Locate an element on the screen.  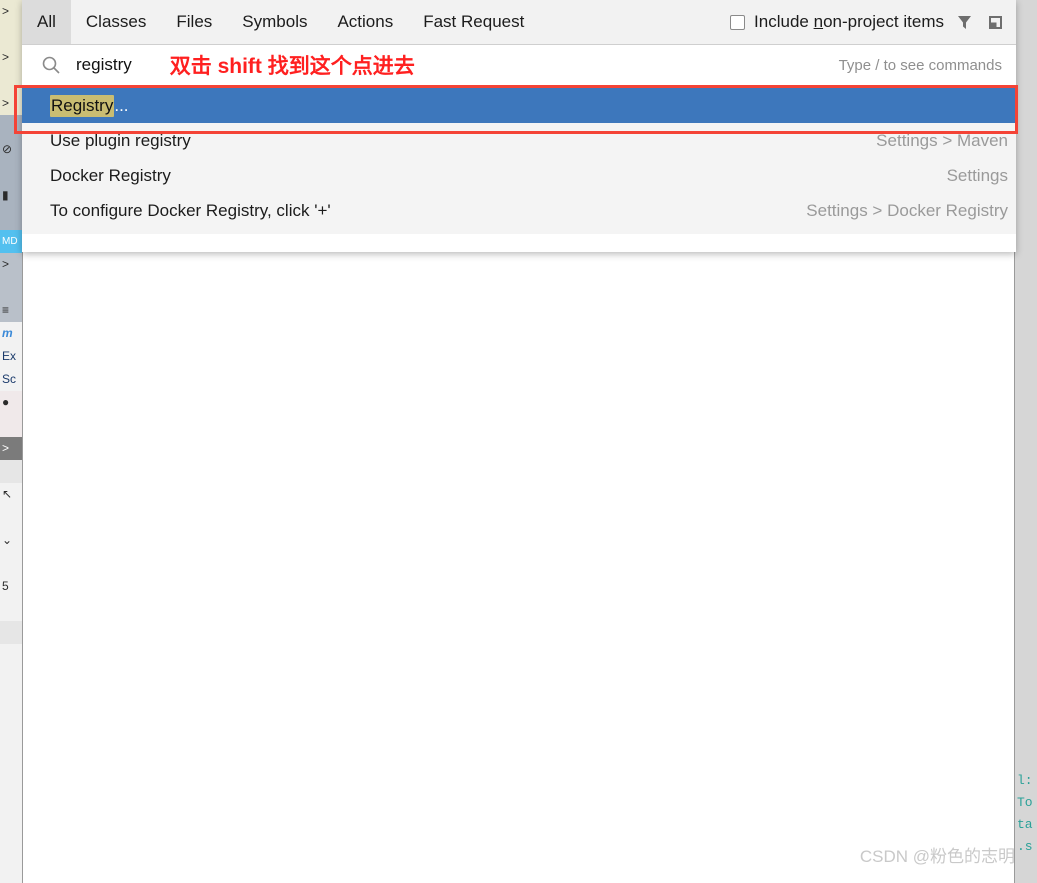
watermark: CSDN @粉色的志明 is located at coordinates (937, 856).